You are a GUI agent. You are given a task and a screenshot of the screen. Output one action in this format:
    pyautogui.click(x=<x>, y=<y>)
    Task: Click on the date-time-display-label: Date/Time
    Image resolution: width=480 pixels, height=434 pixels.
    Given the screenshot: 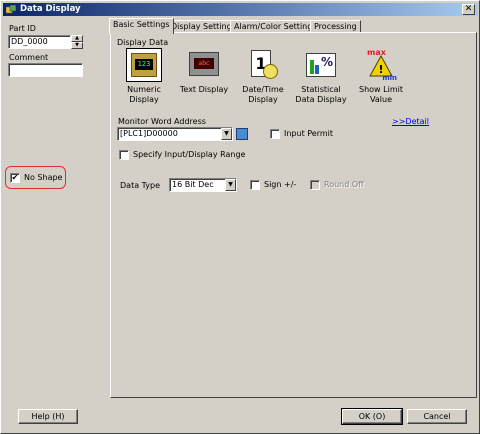 What is the action you would take?
    pyautogui.click(x=263, y=89)
    